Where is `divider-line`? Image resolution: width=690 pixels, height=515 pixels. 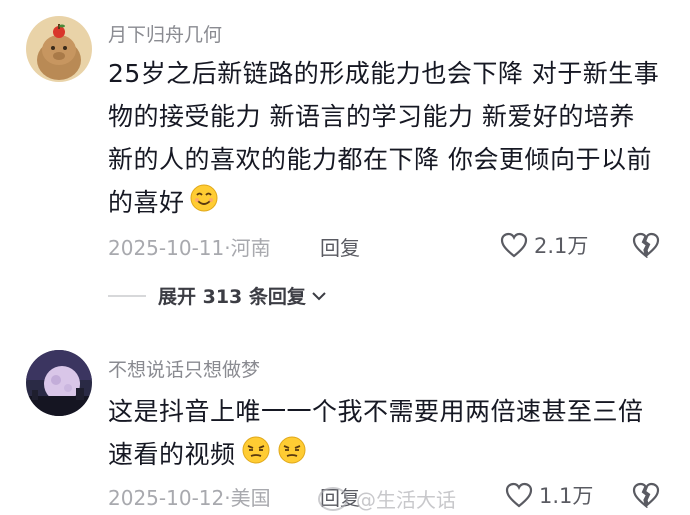
divider-line is located at coordinates (127, 295).